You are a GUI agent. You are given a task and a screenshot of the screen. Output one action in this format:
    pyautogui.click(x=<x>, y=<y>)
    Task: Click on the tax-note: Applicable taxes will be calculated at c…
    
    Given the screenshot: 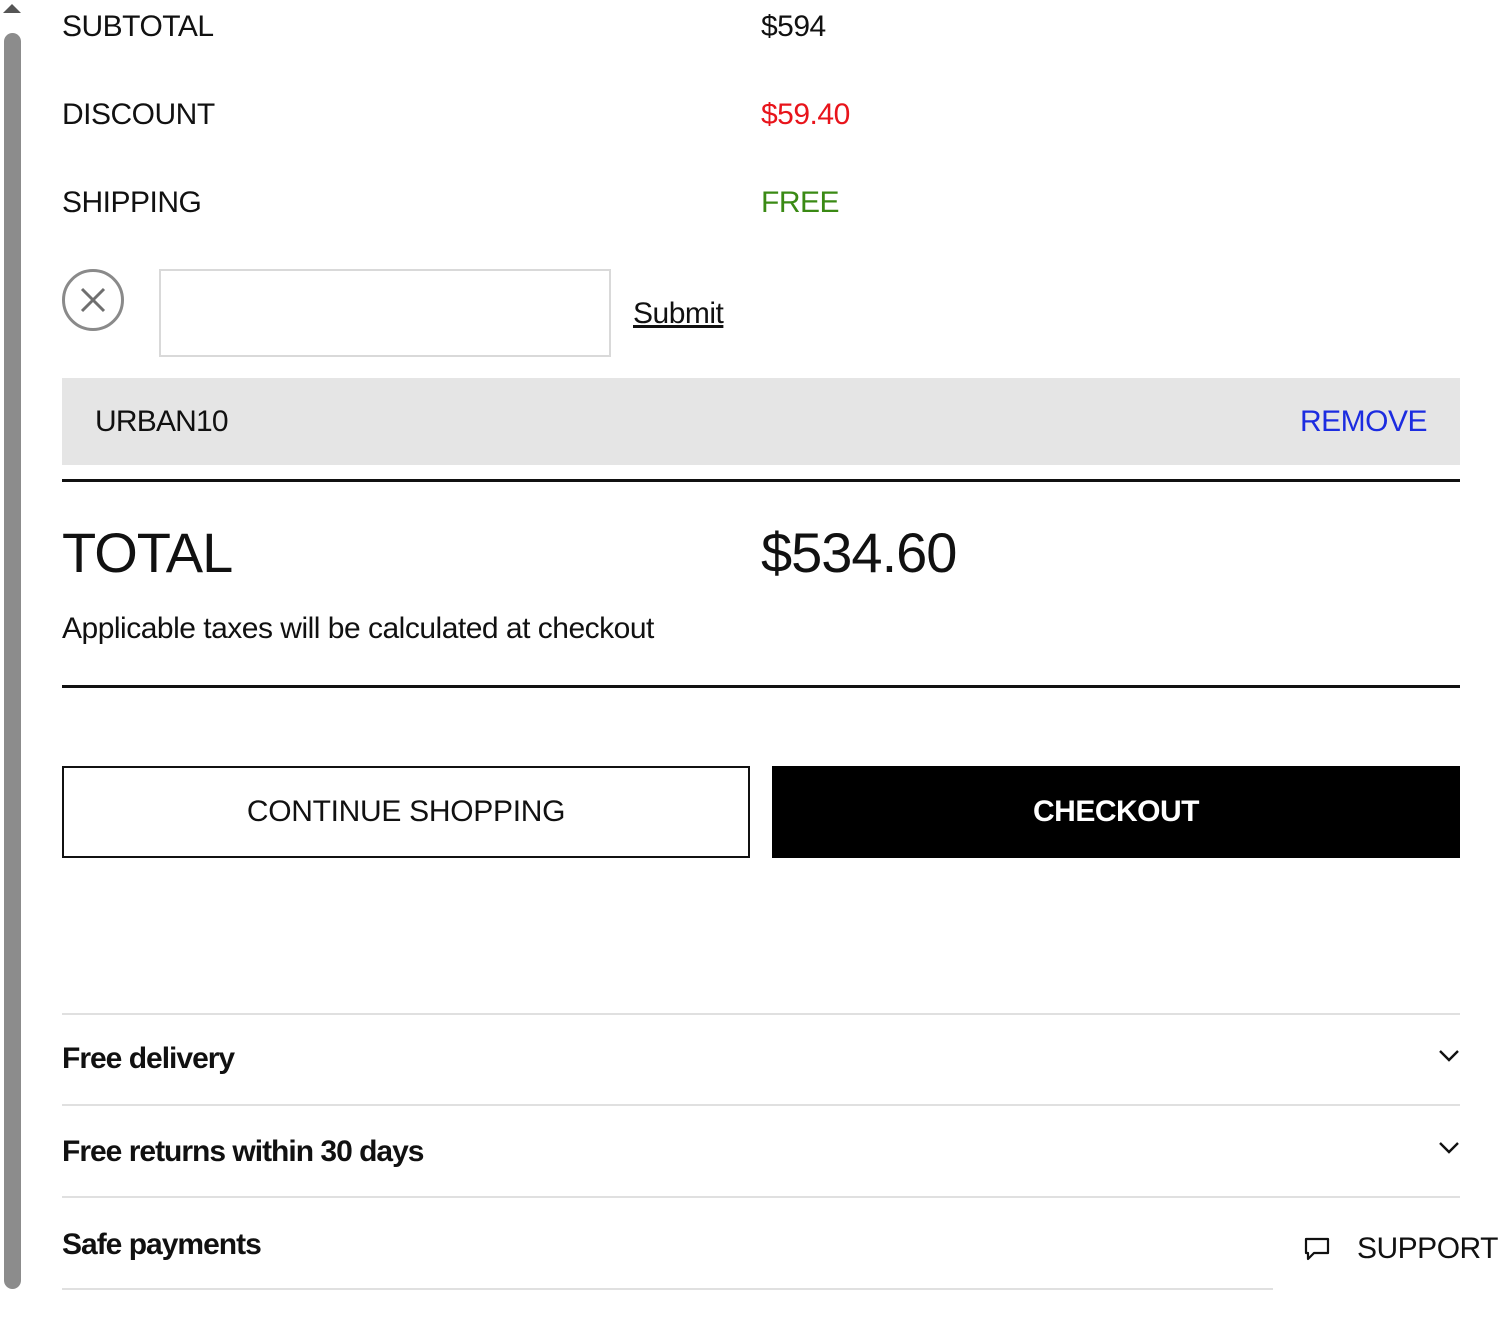 What is the action you would take?
    pyautogui.click(x=358, y=628)
    